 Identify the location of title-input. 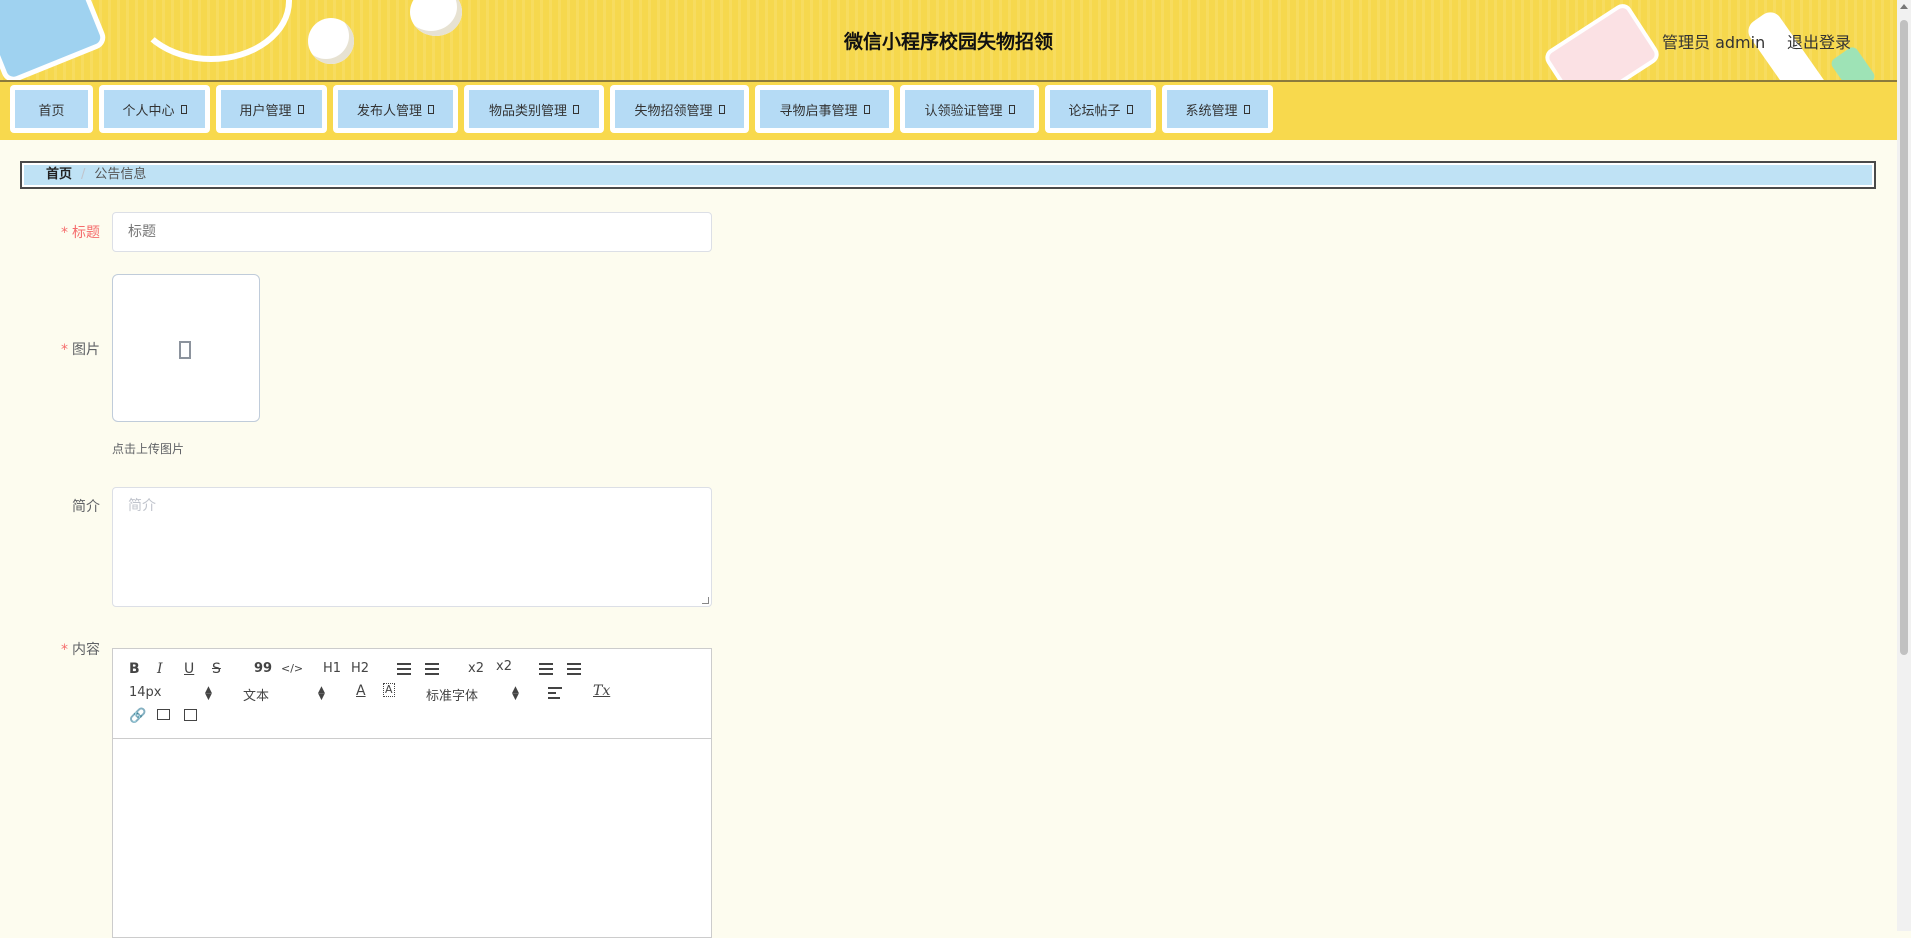
(412, 232).